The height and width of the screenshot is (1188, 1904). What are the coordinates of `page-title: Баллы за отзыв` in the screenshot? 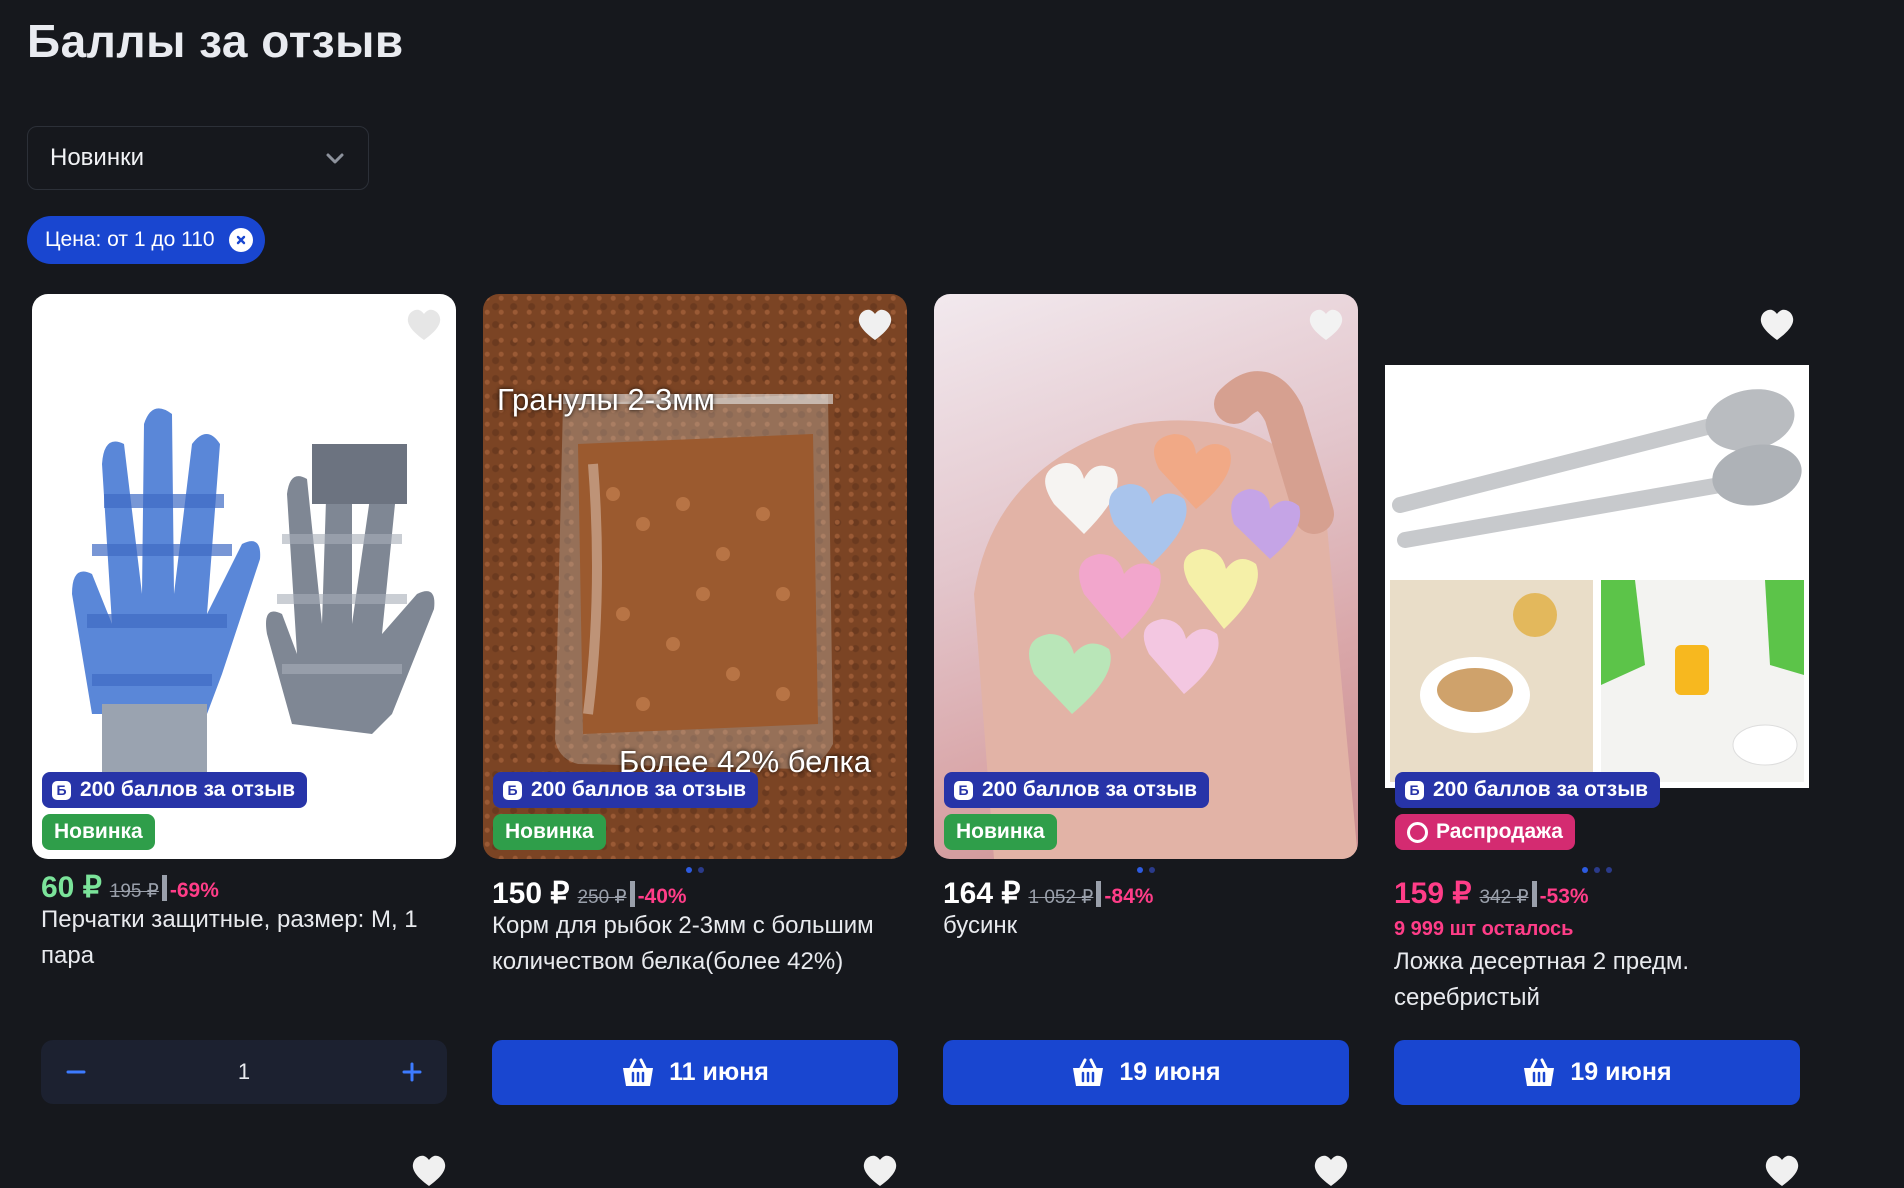 It's located at (215, 41).